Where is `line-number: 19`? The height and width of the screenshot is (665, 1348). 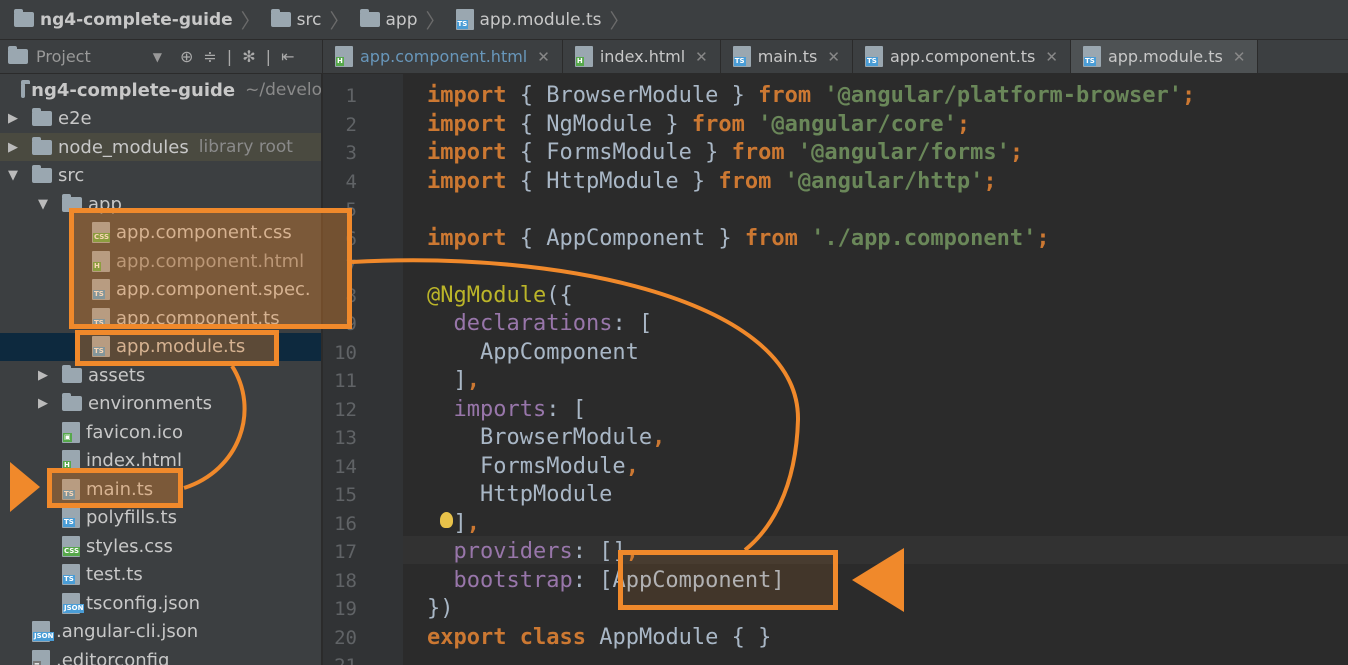 line-number: 19 is located at coordinates (345, 609).